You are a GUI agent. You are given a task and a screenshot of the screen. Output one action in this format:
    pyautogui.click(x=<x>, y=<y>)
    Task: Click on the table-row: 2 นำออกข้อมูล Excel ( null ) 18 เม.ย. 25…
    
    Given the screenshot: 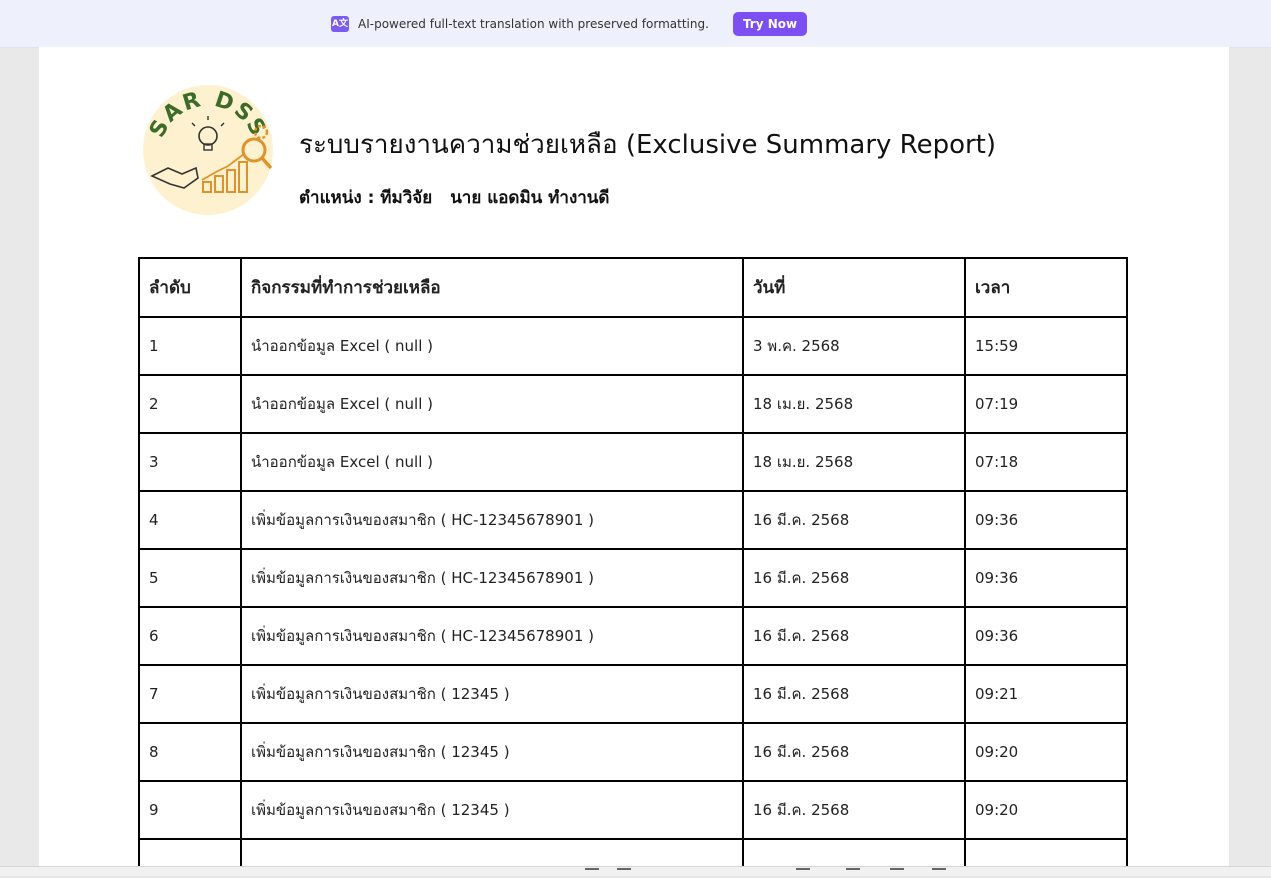 What is the action you would take?
    pyautogui.click(x=633, y=404)
    